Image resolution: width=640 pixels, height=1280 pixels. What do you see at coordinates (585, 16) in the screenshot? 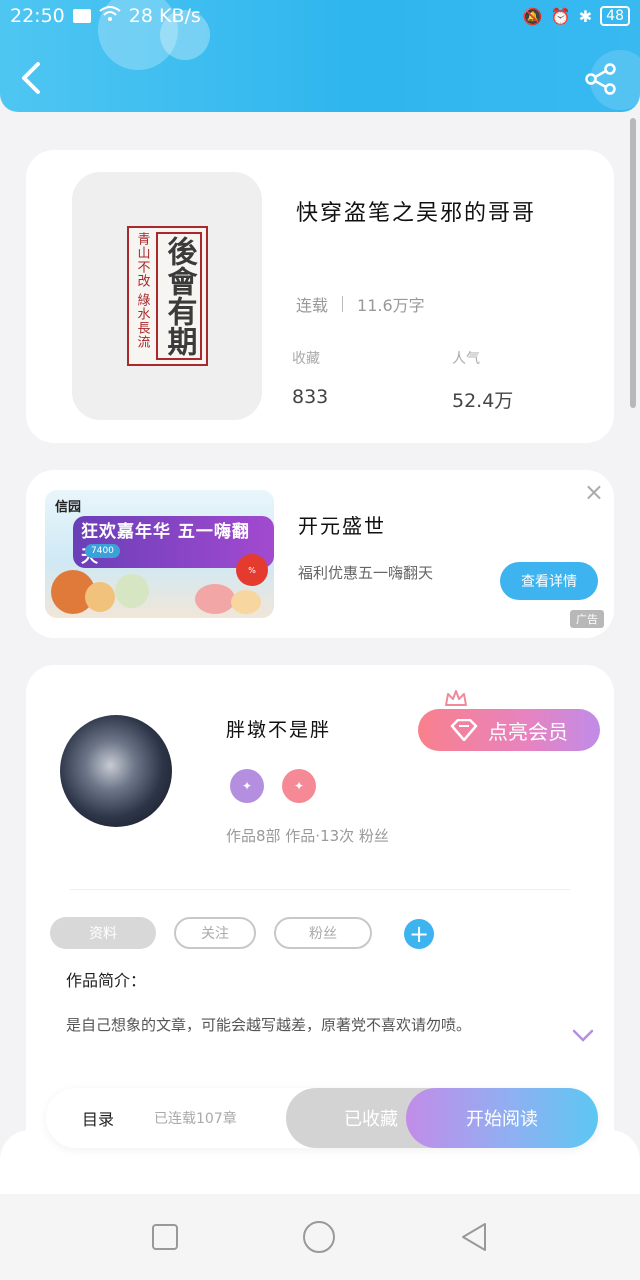
I see `bluetooth-icon: ✱` at bounding box center [585, 16].